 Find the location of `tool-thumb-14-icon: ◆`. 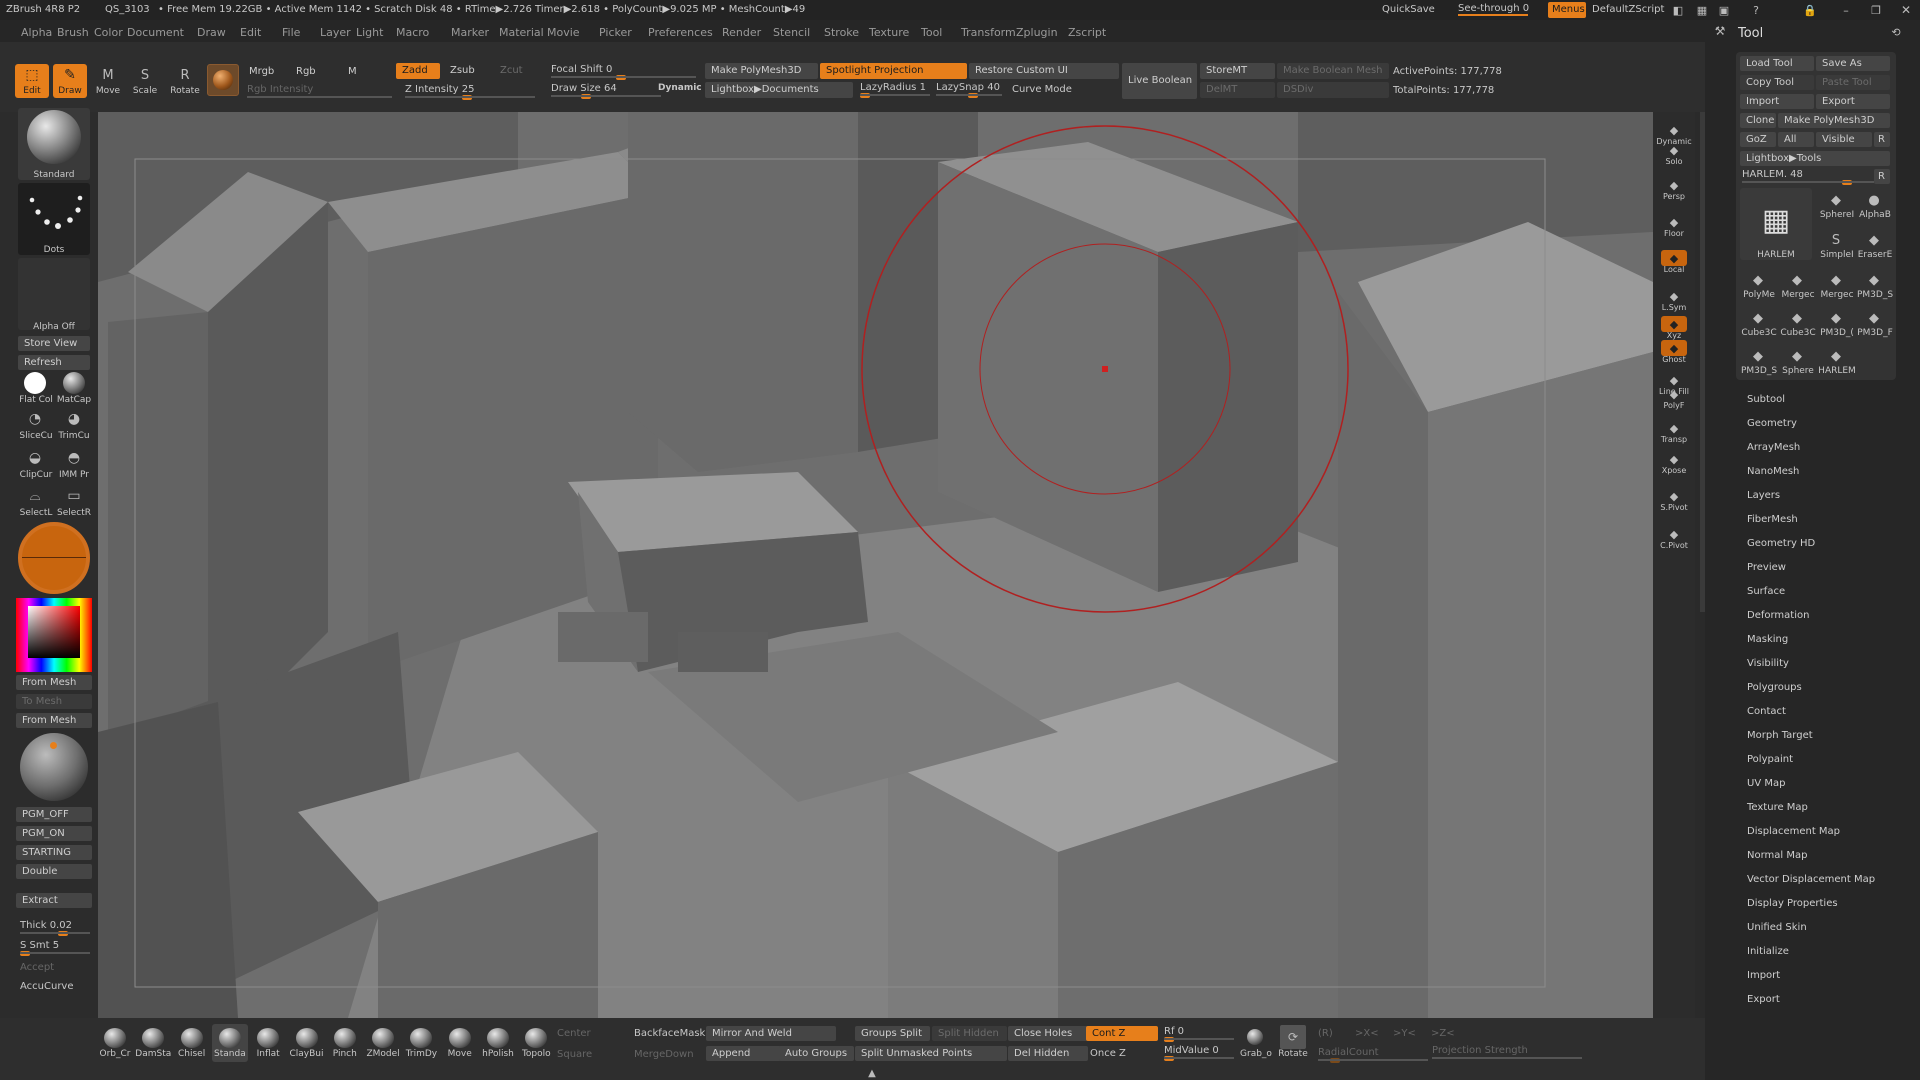

tool-thumb-14-icon: ◆ is located at coordinates (1836, 356).